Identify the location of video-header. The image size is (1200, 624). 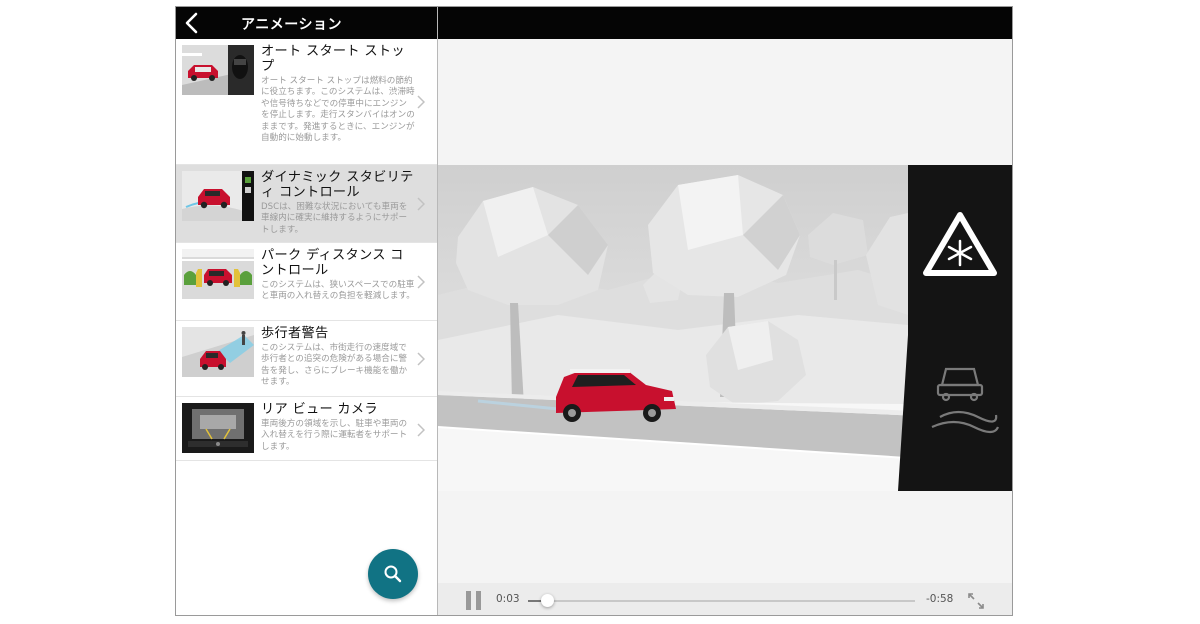
(725, 23).